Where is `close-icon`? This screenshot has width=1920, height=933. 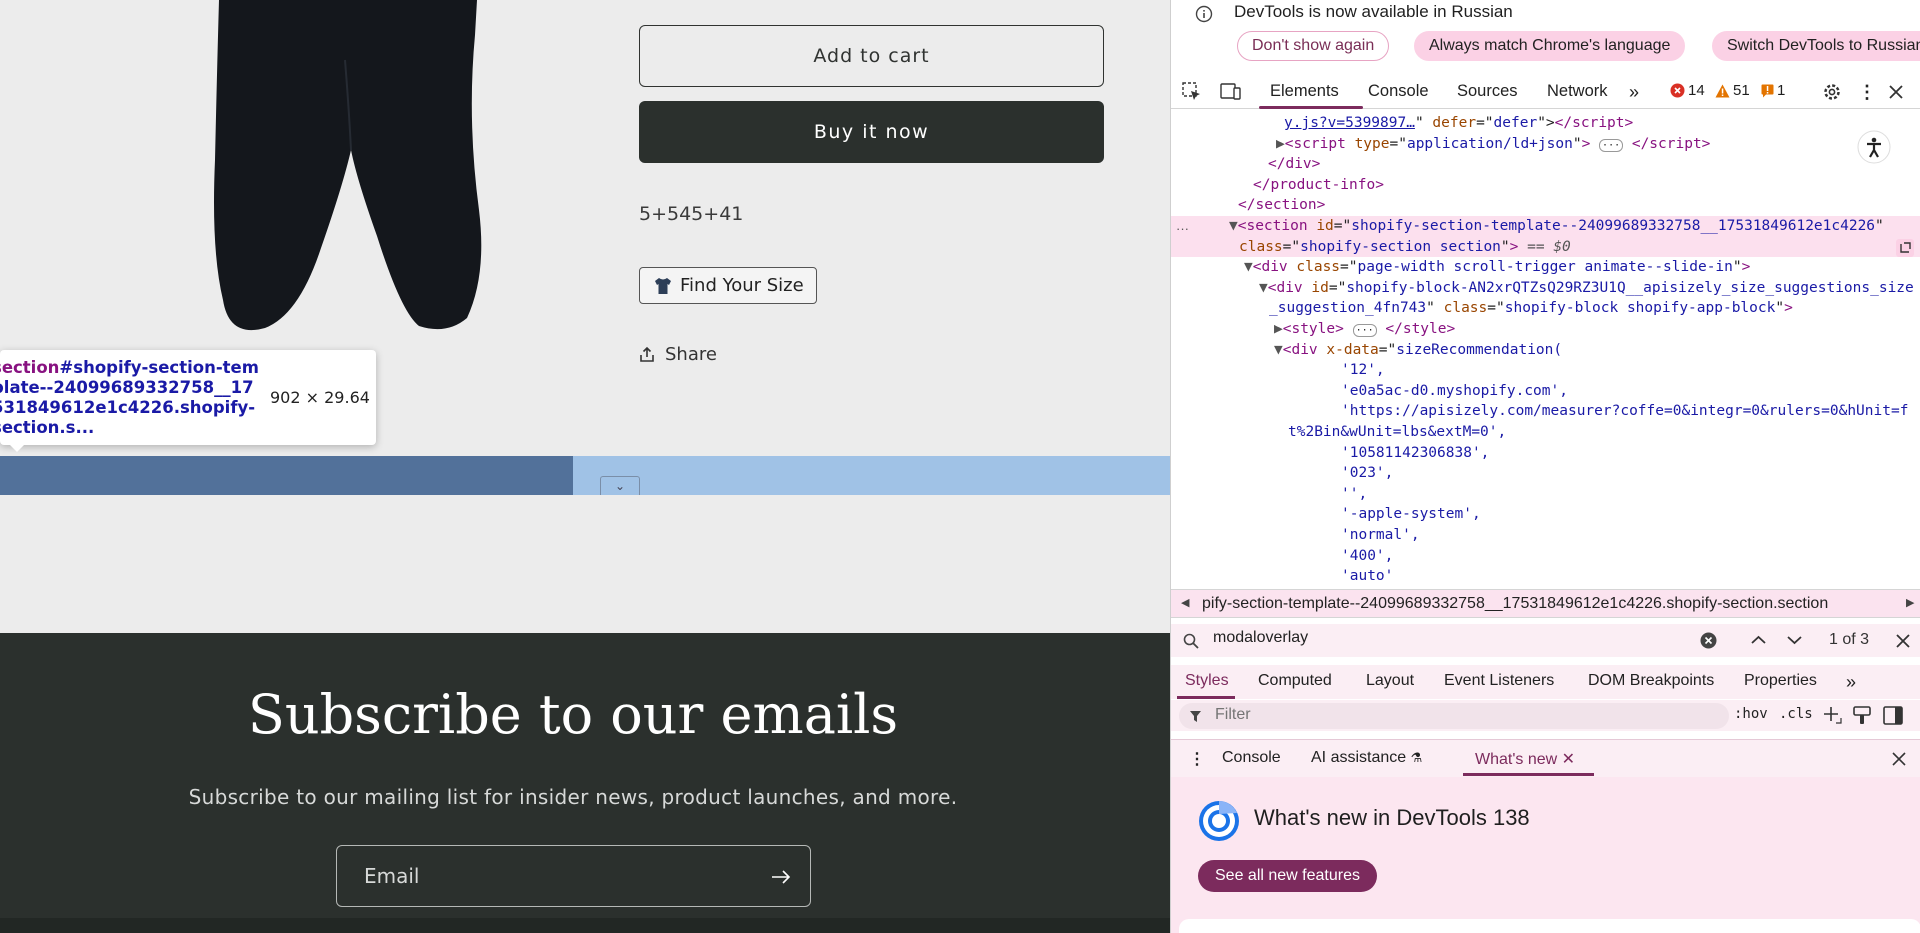
close-icon is located at coordinates (1896, 92).